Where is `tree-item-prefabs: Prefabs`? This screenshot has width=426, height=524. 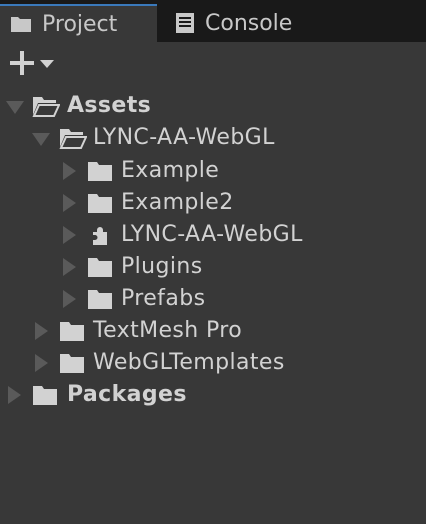
tree-item-prefabs: Prefabs is located at coordinates (213, 299).